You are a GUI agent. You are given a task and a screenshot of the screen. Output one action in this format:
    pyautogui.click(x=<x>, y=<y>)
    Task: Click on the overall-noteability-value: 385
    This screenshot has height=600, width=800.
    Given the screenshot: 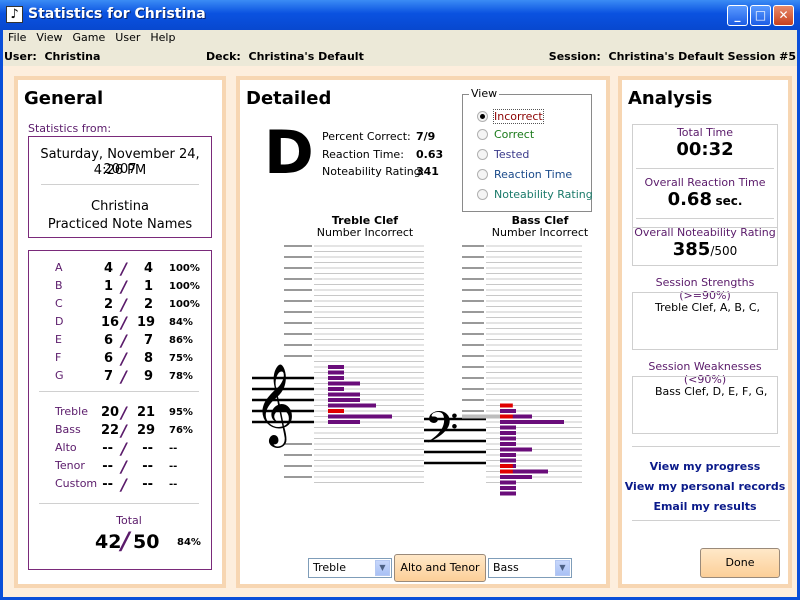 What is the action you would take?
    pyautogui.click(x=691, y=249)
    